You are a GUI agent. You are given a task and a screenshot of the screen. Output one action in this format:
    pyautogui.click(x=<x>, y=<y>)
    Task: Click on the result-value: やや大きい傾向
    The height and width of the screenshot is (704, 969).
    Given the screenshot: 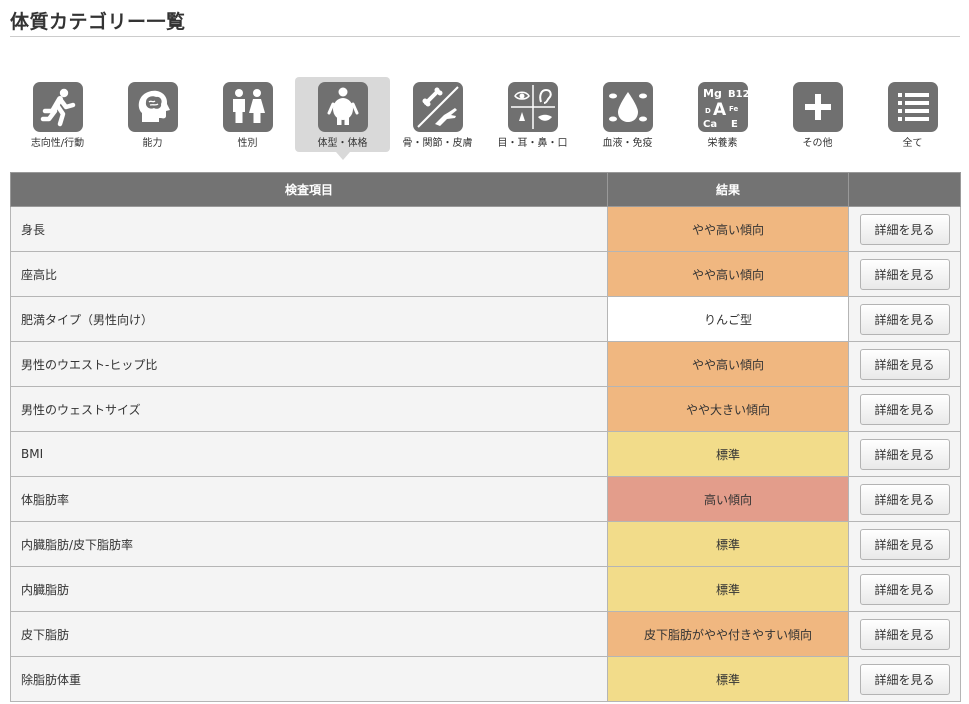 What is the action you would take?
    pyautogui.click(x=728, y=409)
    